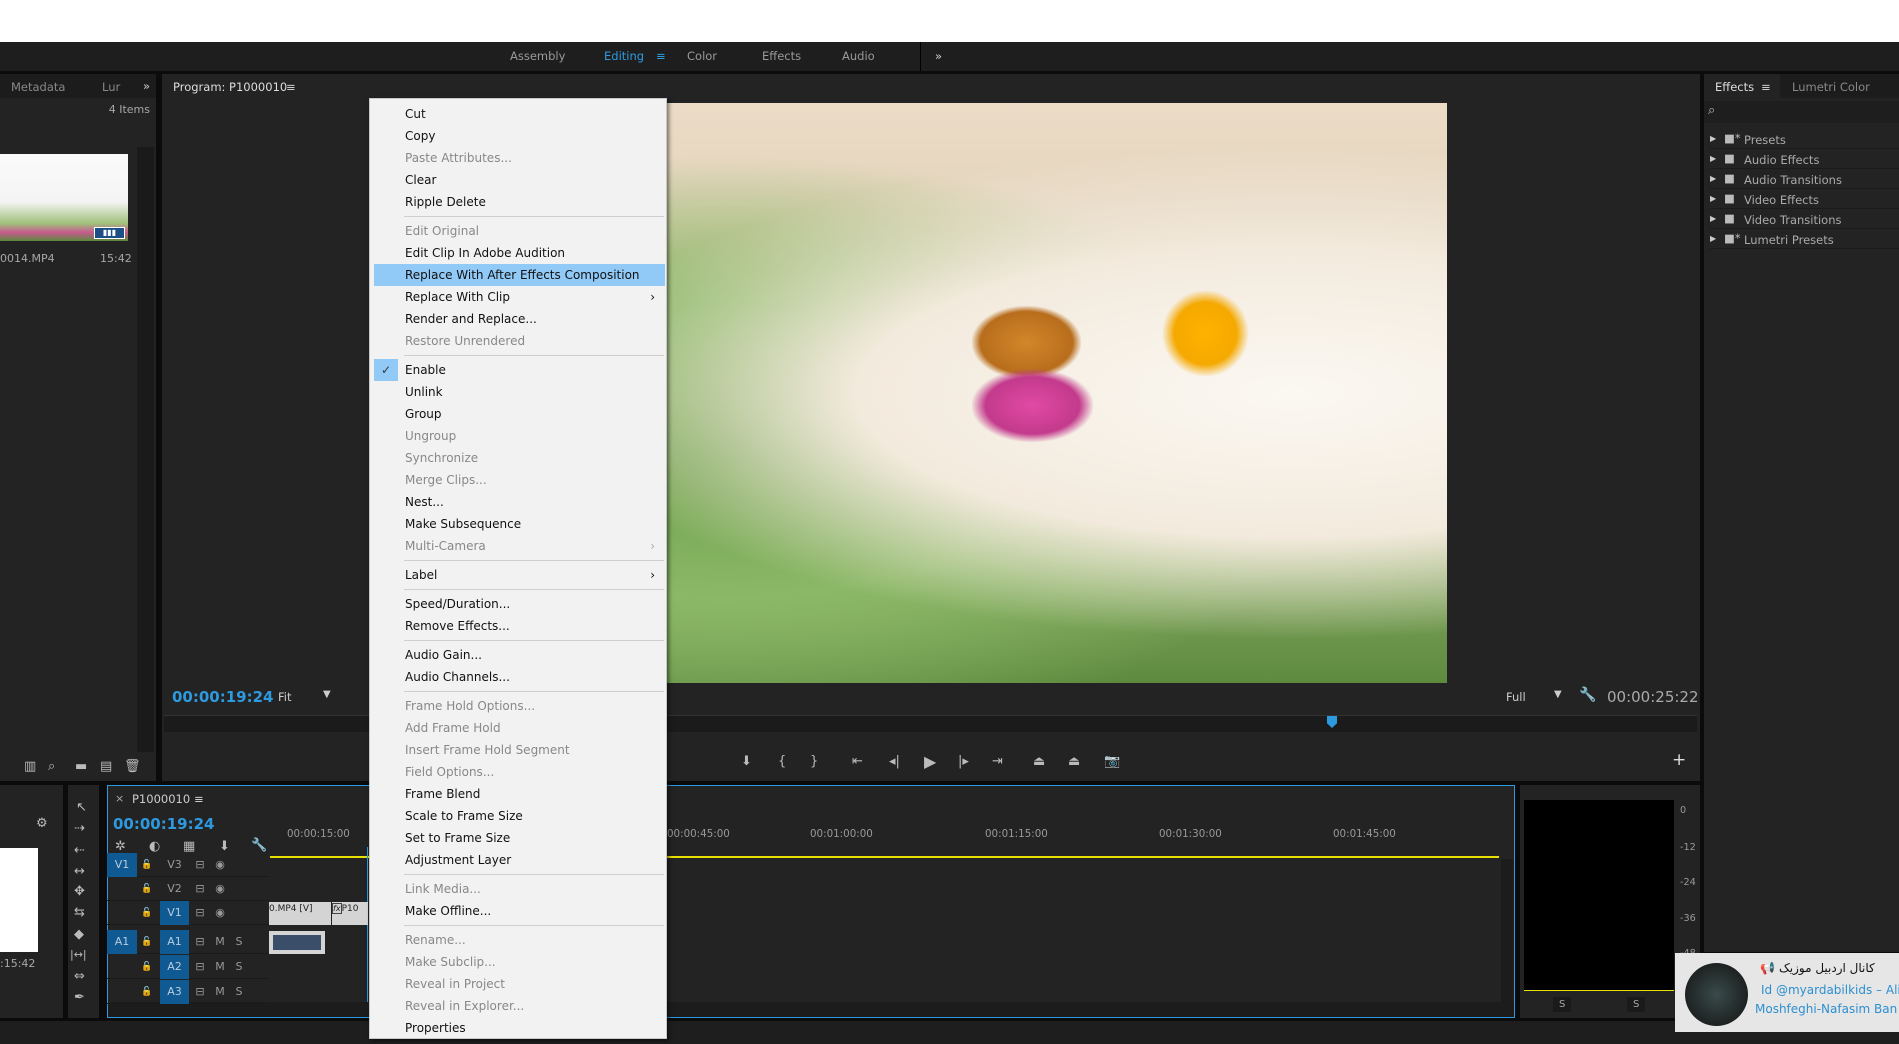 The height and width of the screenshot is (1044, 1899). I want to click on program-timecode: 00:00:19:24, so click(223, 697).